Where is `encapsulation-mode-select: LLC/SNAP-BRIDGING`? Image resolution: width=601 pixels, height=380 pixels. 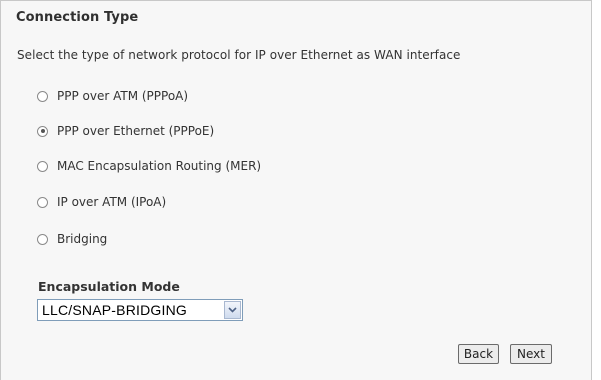
encapsulation-mode-select: LLC/SNAP-BRIDGING is located at coordinates (140, 310).